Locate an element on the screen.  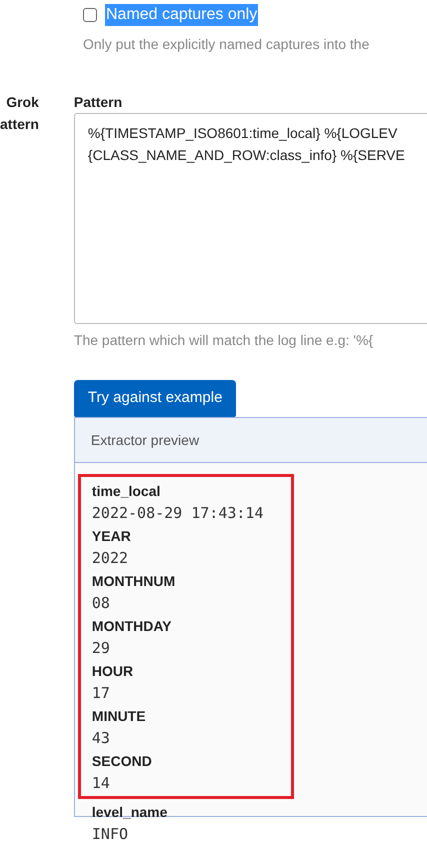
pattern-label: Pattern is located at coordinates (98, 102).